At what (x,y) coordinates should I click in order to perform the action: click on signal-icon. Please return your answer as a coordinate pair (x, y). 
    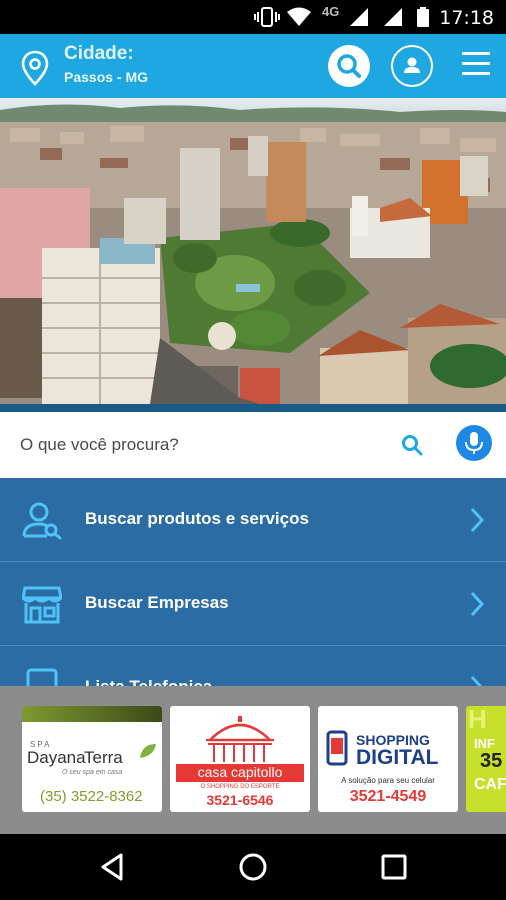
    Looking at the image, I should click on (359, 17).